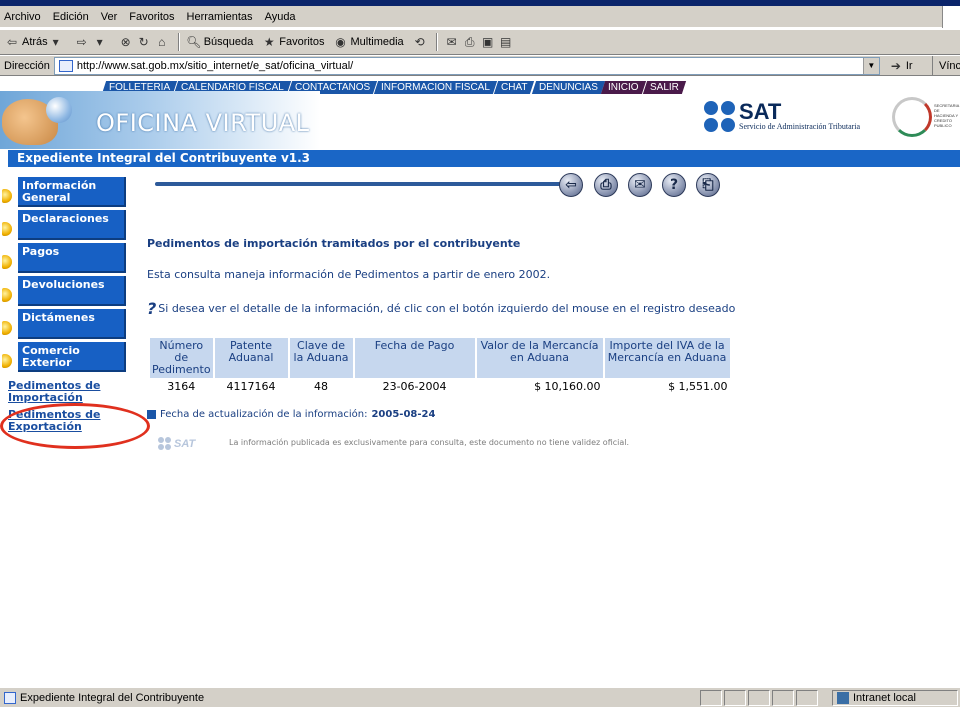 The height and width of the screenshot is (720, 960). Describe the element at coordinates (151, 17) in the screenshot. I see `menu-favoritos: Favoritos` at that location.